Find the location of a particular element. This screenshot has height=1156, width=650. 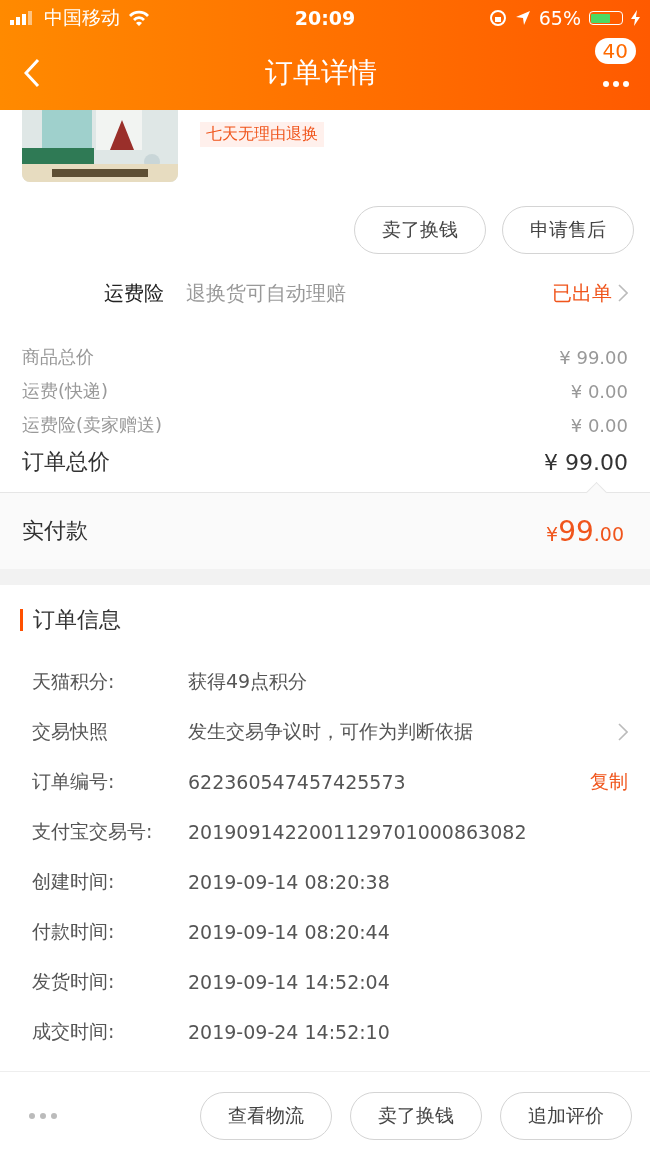

price-label: 商品总价 is located at coordinates (58, 357).